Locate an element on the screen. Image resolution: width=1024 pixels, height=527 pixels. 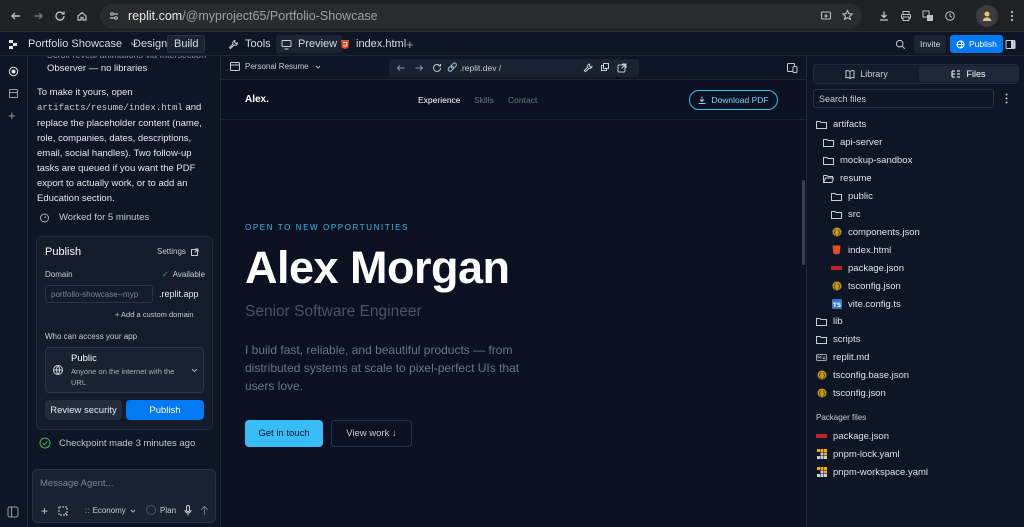
toggle-panel-icon is located at coordinates (1010, 44).